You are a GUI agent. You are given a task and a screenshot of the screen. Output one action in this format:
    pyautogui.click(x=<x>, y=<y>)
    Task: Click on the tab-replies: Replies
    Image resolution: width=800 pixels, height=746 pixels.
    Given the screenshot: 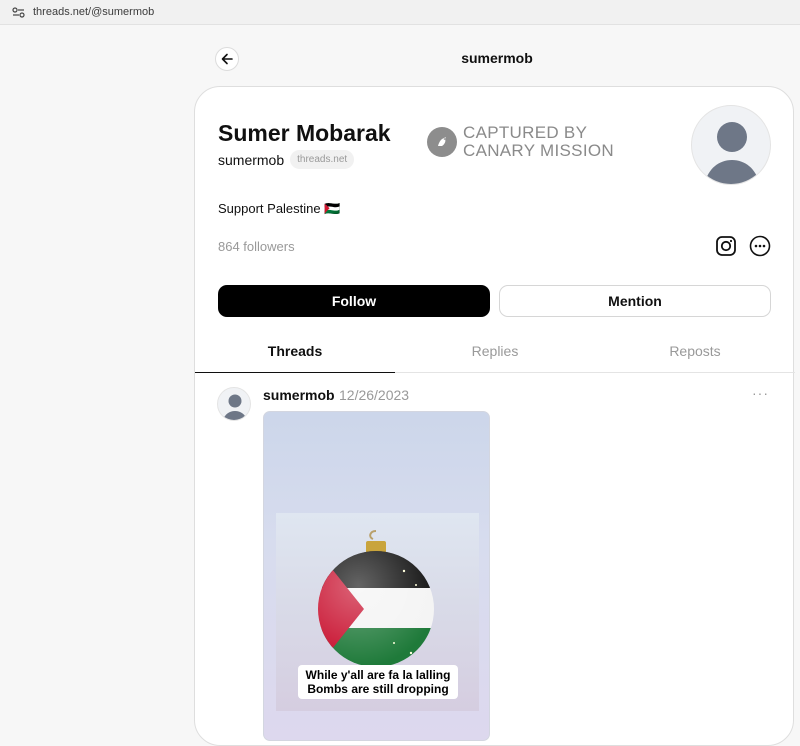 What is the action you would take?
    pyautogui.click(x=495, y=352)
    